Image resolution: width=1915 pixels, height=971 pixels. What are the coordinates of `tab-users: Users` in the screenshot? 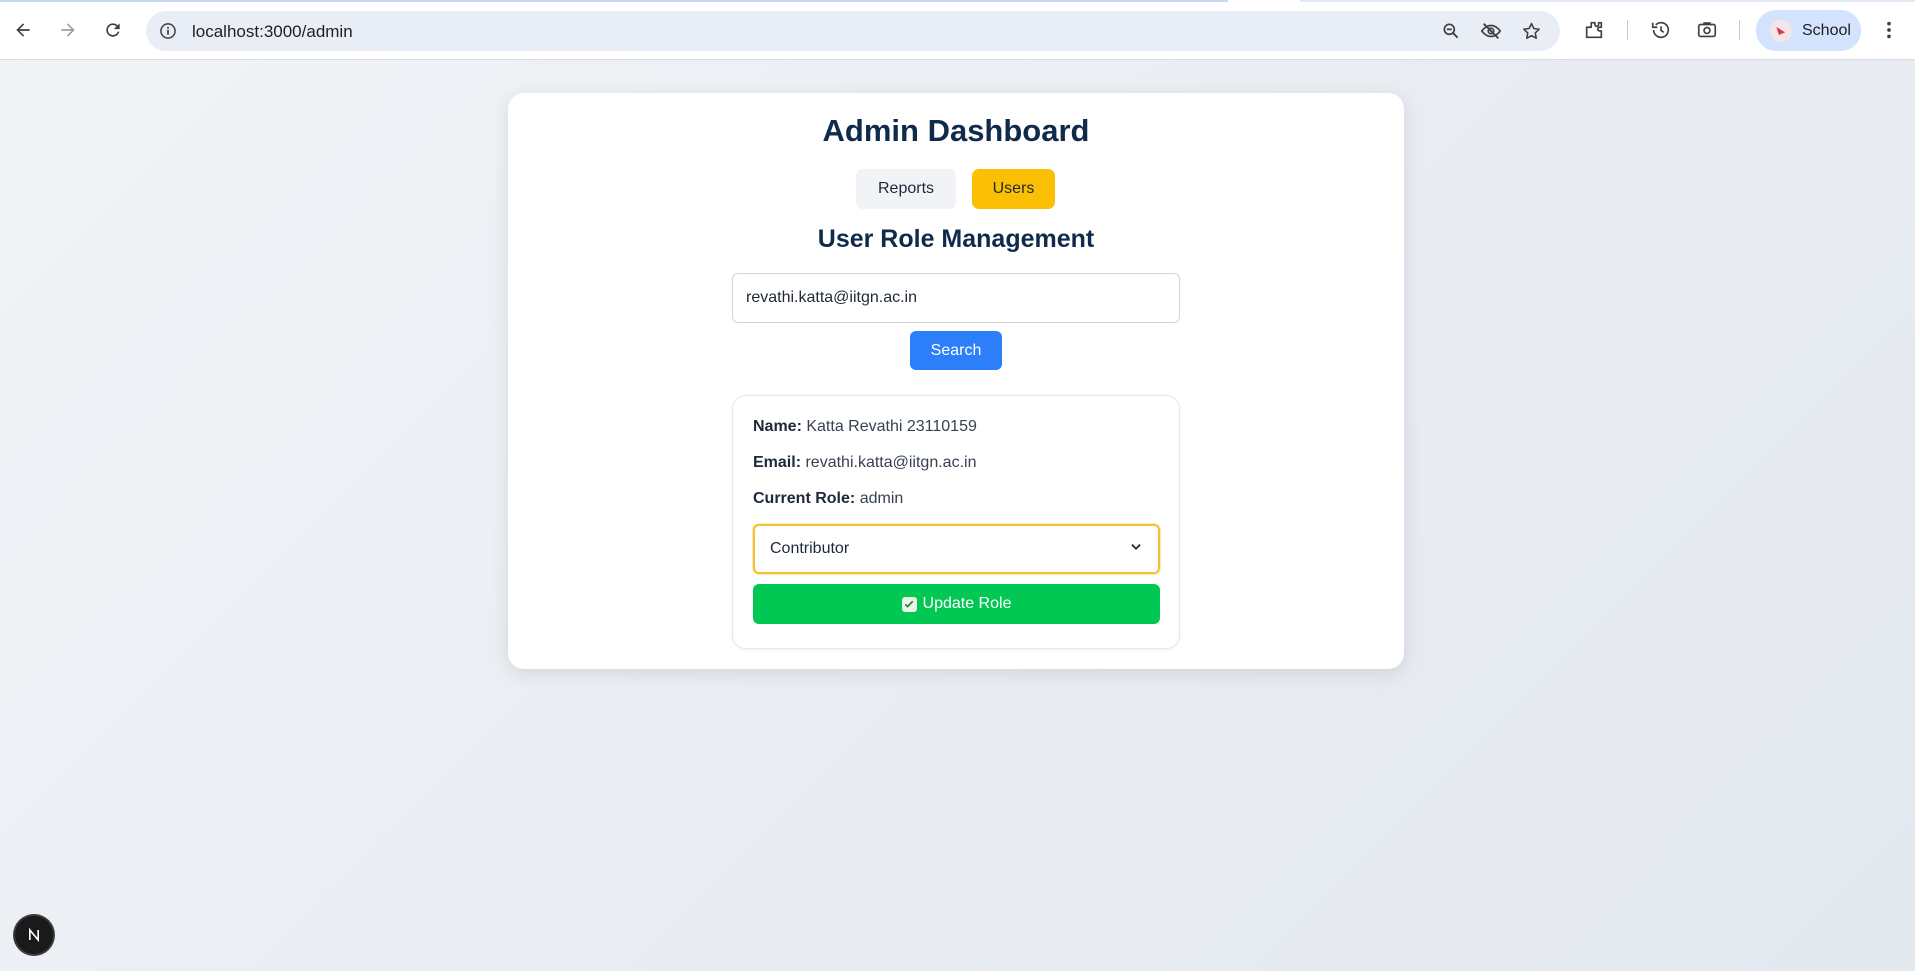 It's located at (1013, 189).